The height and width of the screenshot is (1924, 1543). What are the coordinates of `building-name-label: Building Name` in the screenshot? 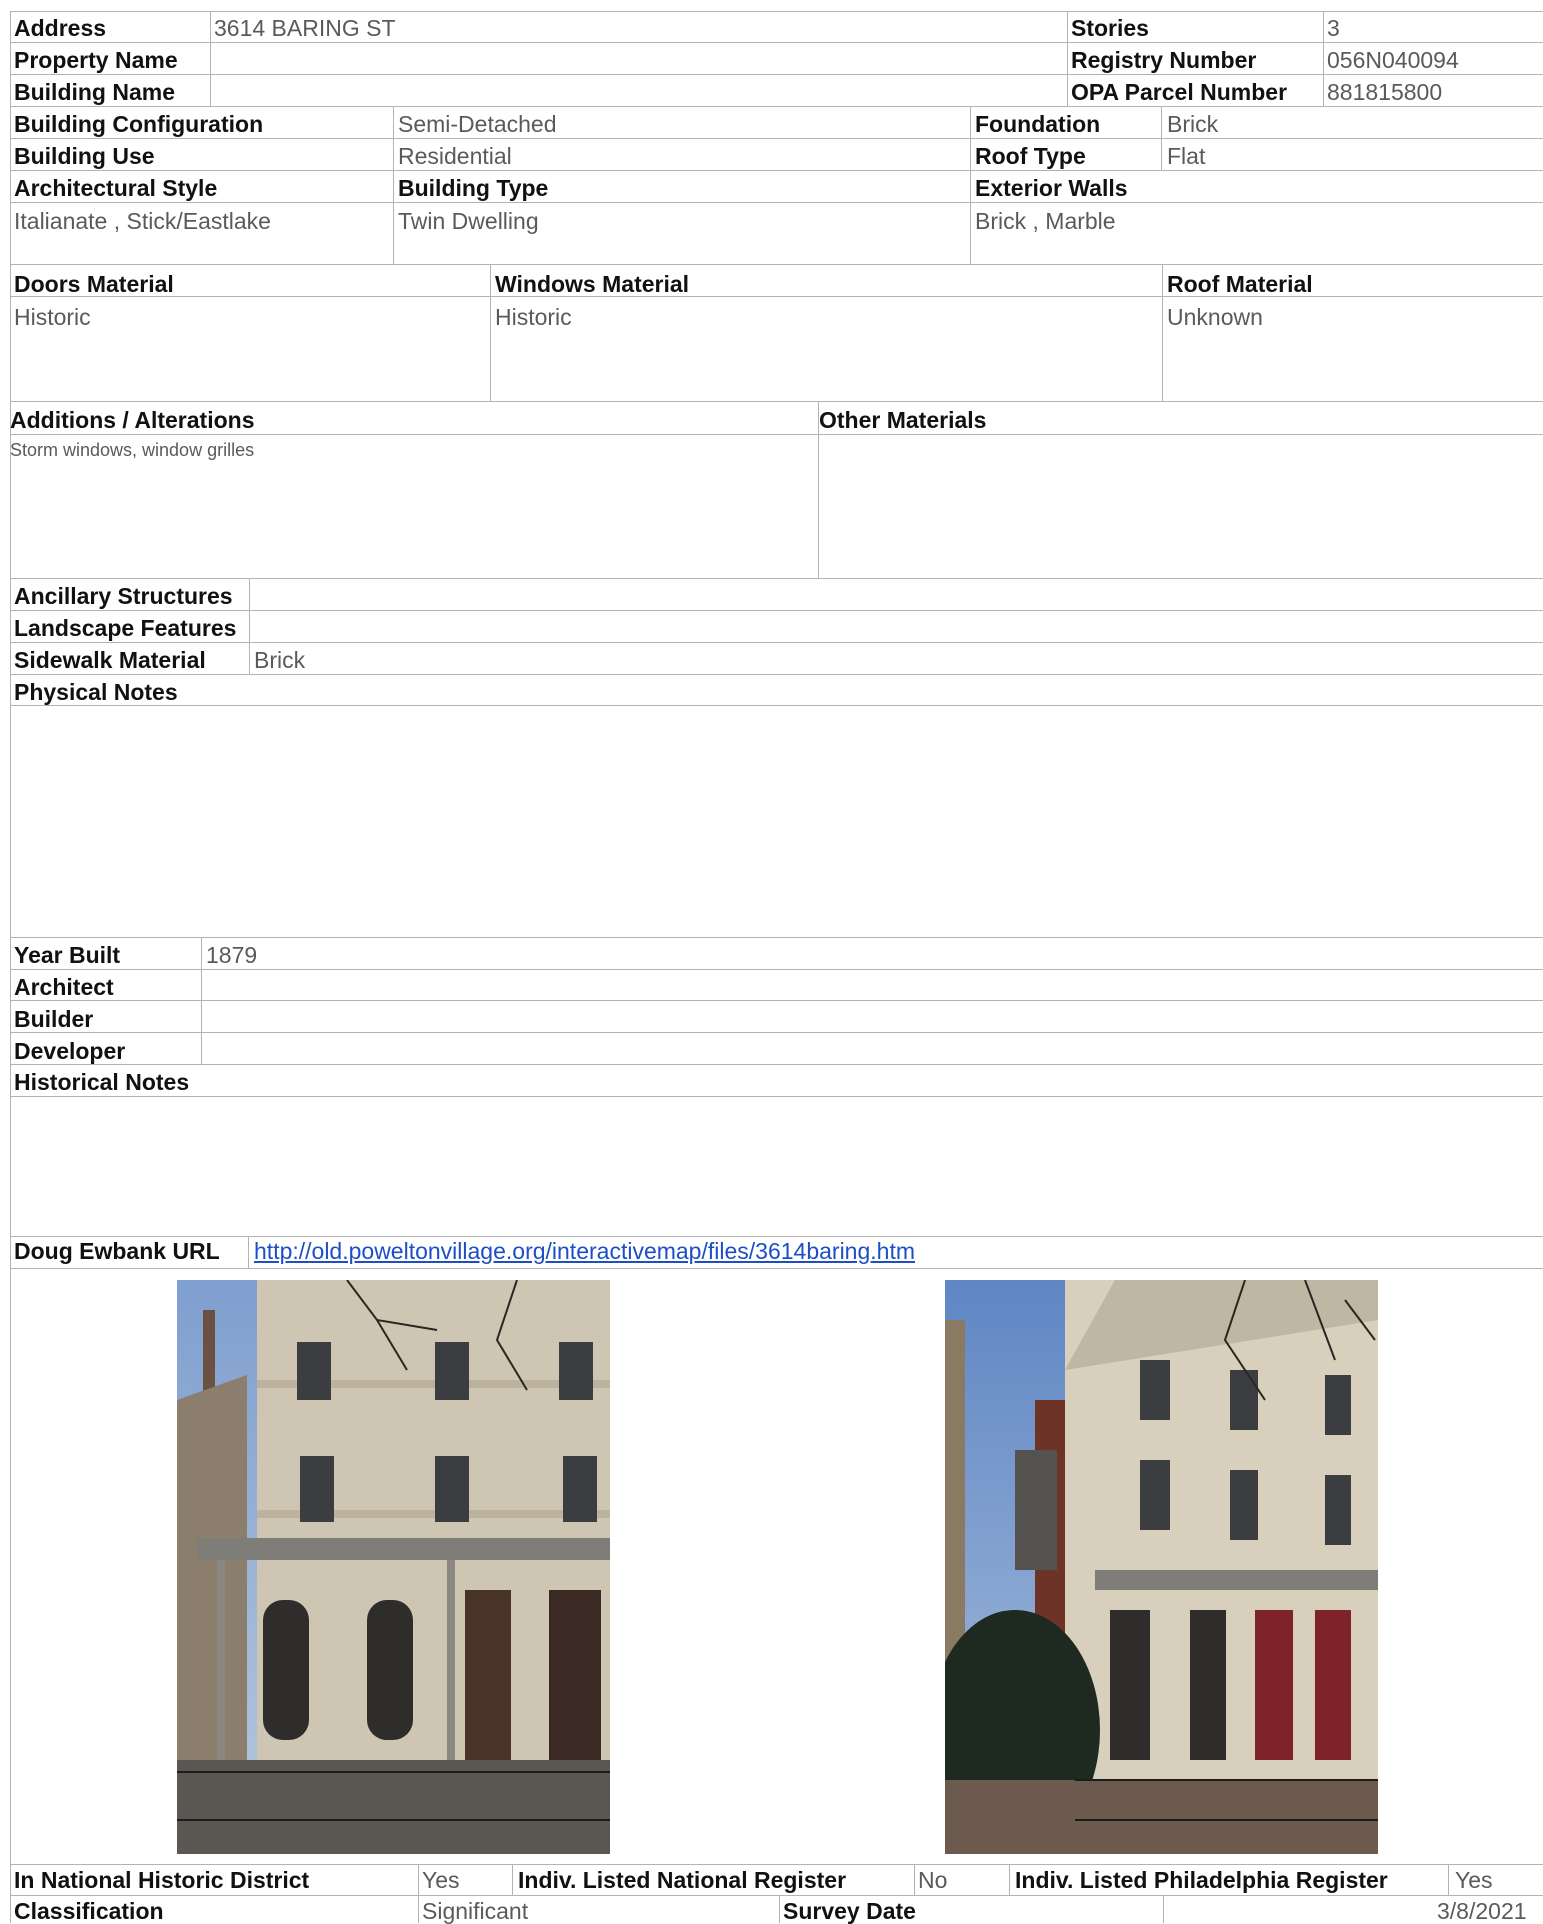 It's located at (95, 92).